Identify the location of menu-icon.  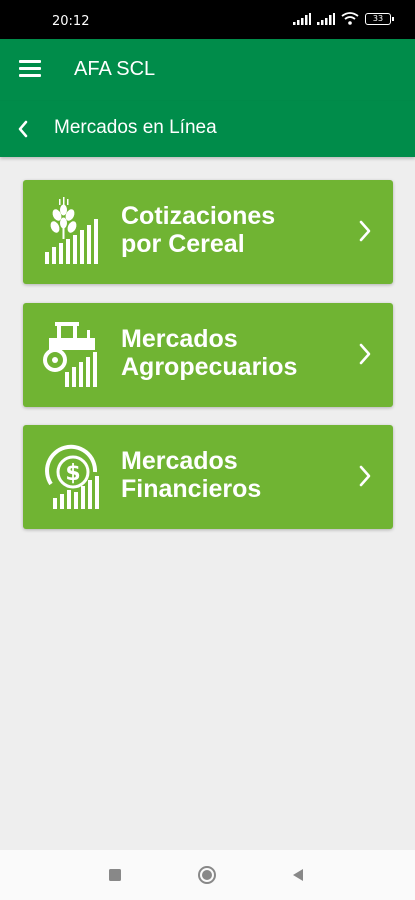
(30, 69).